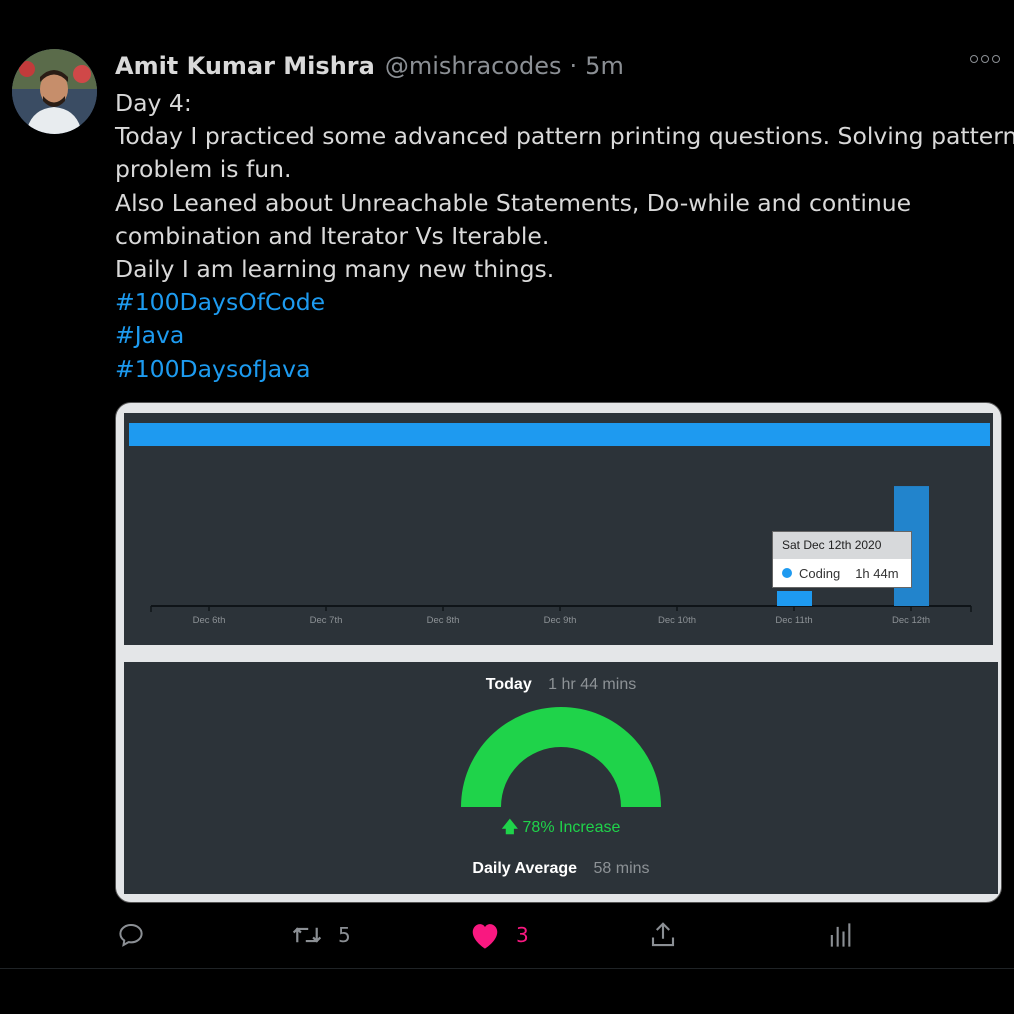 The height and width of the screenshot is (1014, 1014). Describe the element at coordinates (621, 868) in the screenshot. I see `average-value: 58 mins` at that location.